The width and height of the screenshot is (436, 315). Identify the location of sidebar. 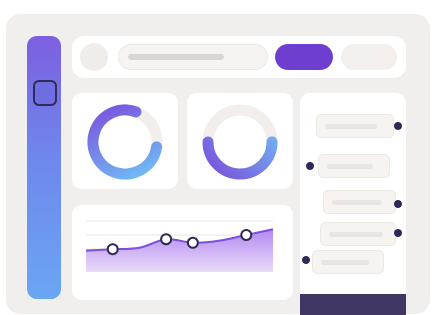
(44, 167).